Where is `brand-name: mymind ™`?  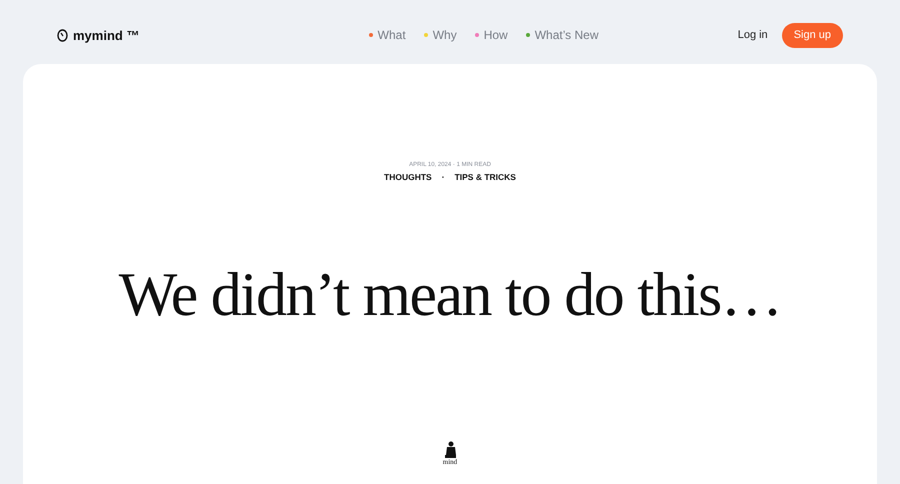
brand-name: mymind ™ is located at coordinates (106, 35).